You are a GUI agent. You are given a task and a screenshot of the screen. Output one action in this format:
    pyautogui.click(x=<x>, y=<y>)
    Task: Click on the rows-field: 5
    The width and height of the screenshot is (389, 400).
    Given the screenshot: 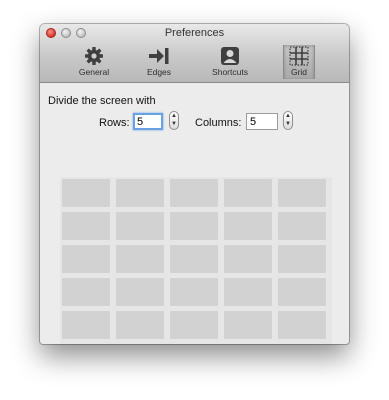 What is the action you would take?
    pyautogui.click(x=148, y=121)
    